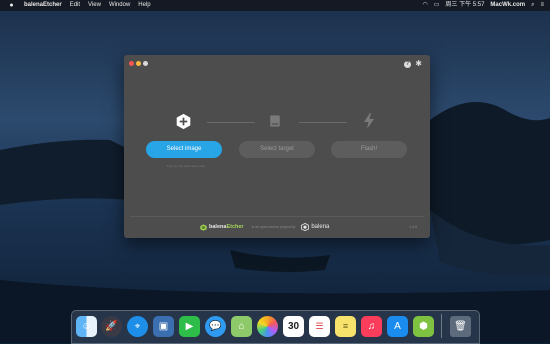 Image resolution: width=550 pixels, height=344 pixels. I want to click on reminders-icon: ☰, so click(319, 326).